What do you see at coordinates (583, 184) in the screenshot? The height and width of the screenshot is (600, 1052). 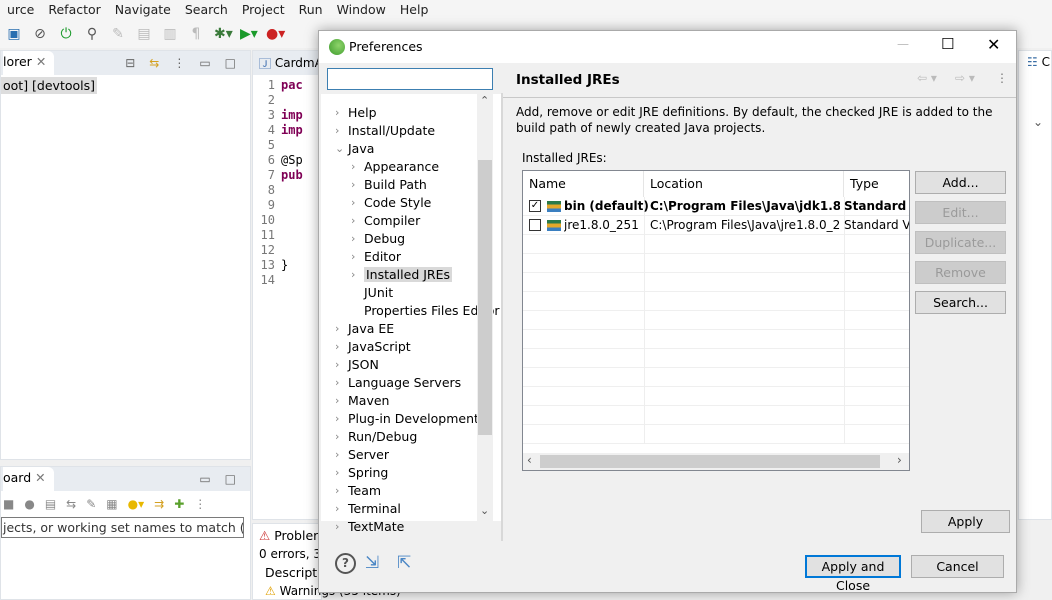 I see `column-name: Name` at bounding box center [583, 184].